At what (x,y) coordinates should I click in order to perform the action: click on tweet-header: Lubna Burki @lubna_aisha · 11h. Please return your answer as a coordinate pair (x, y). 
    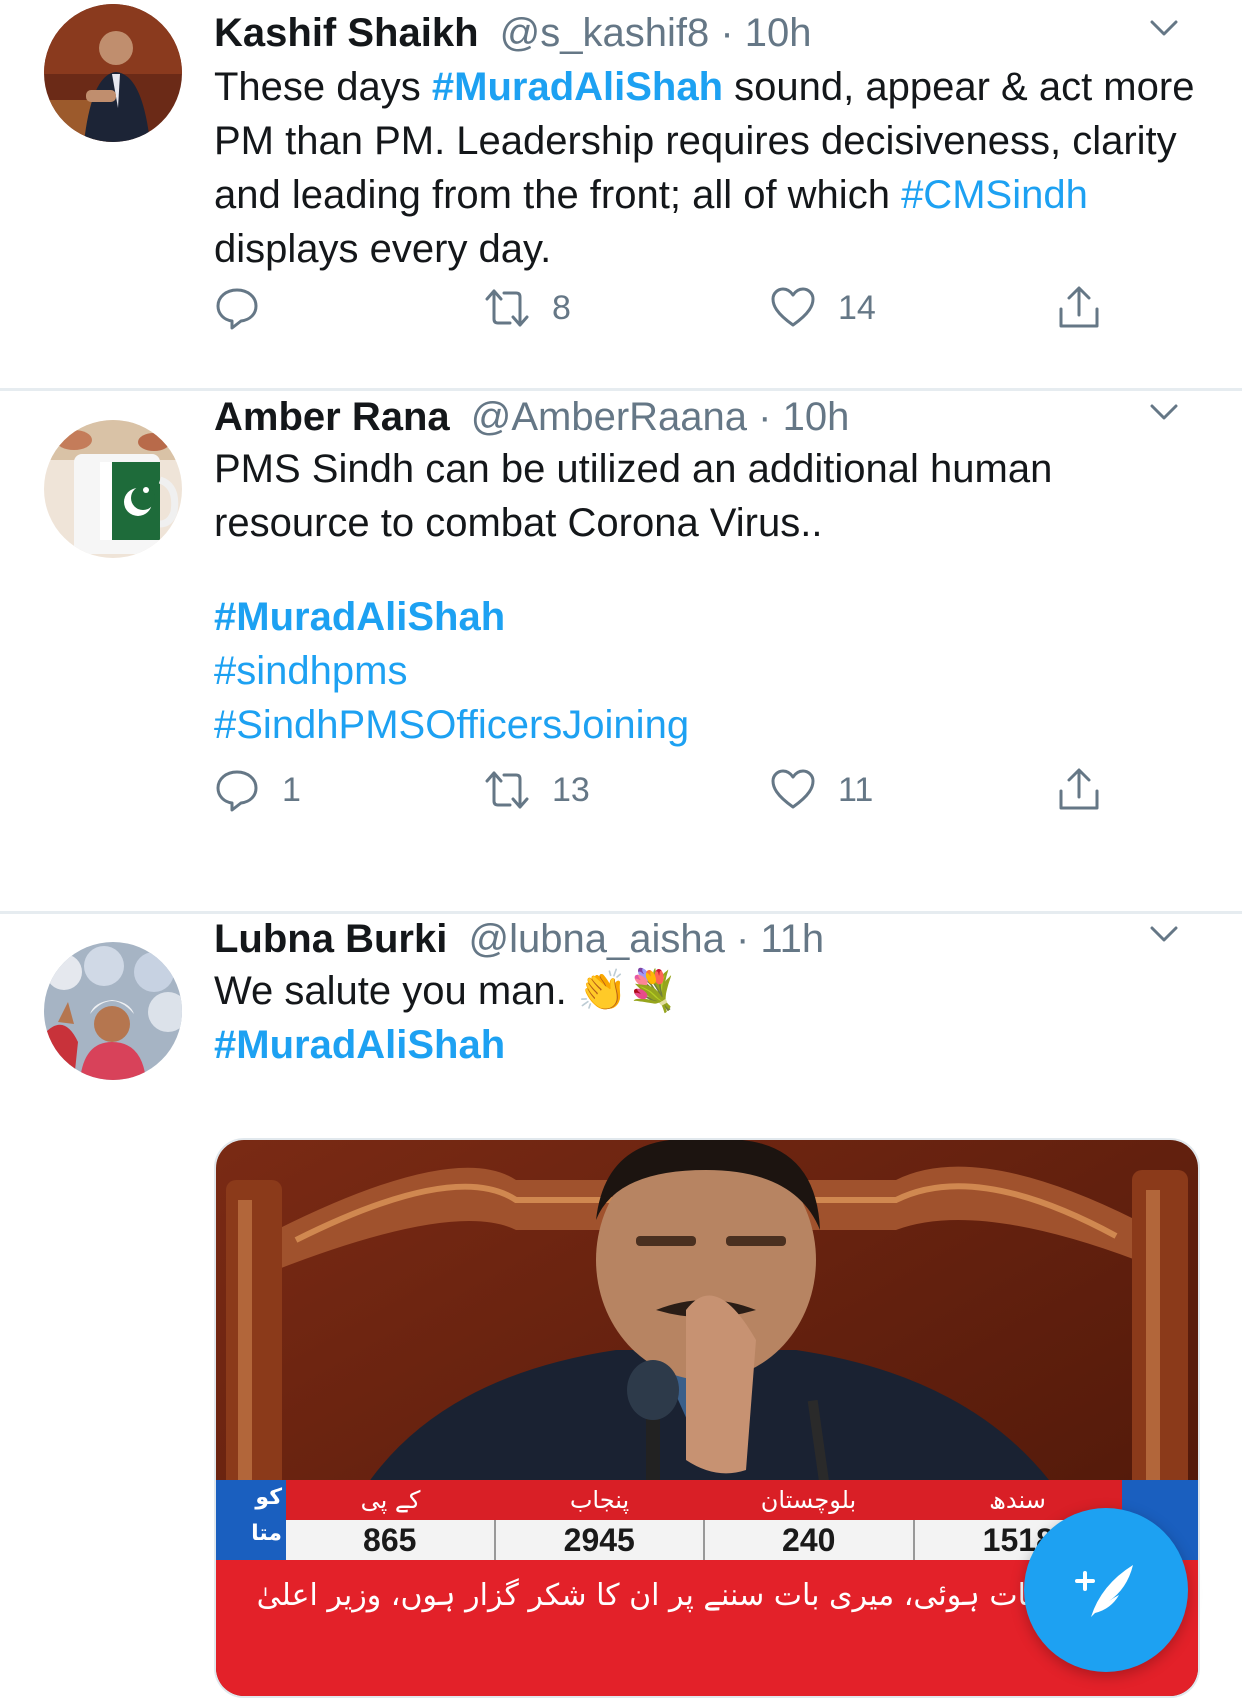
    Looking at the image, I should click on (519, 939).